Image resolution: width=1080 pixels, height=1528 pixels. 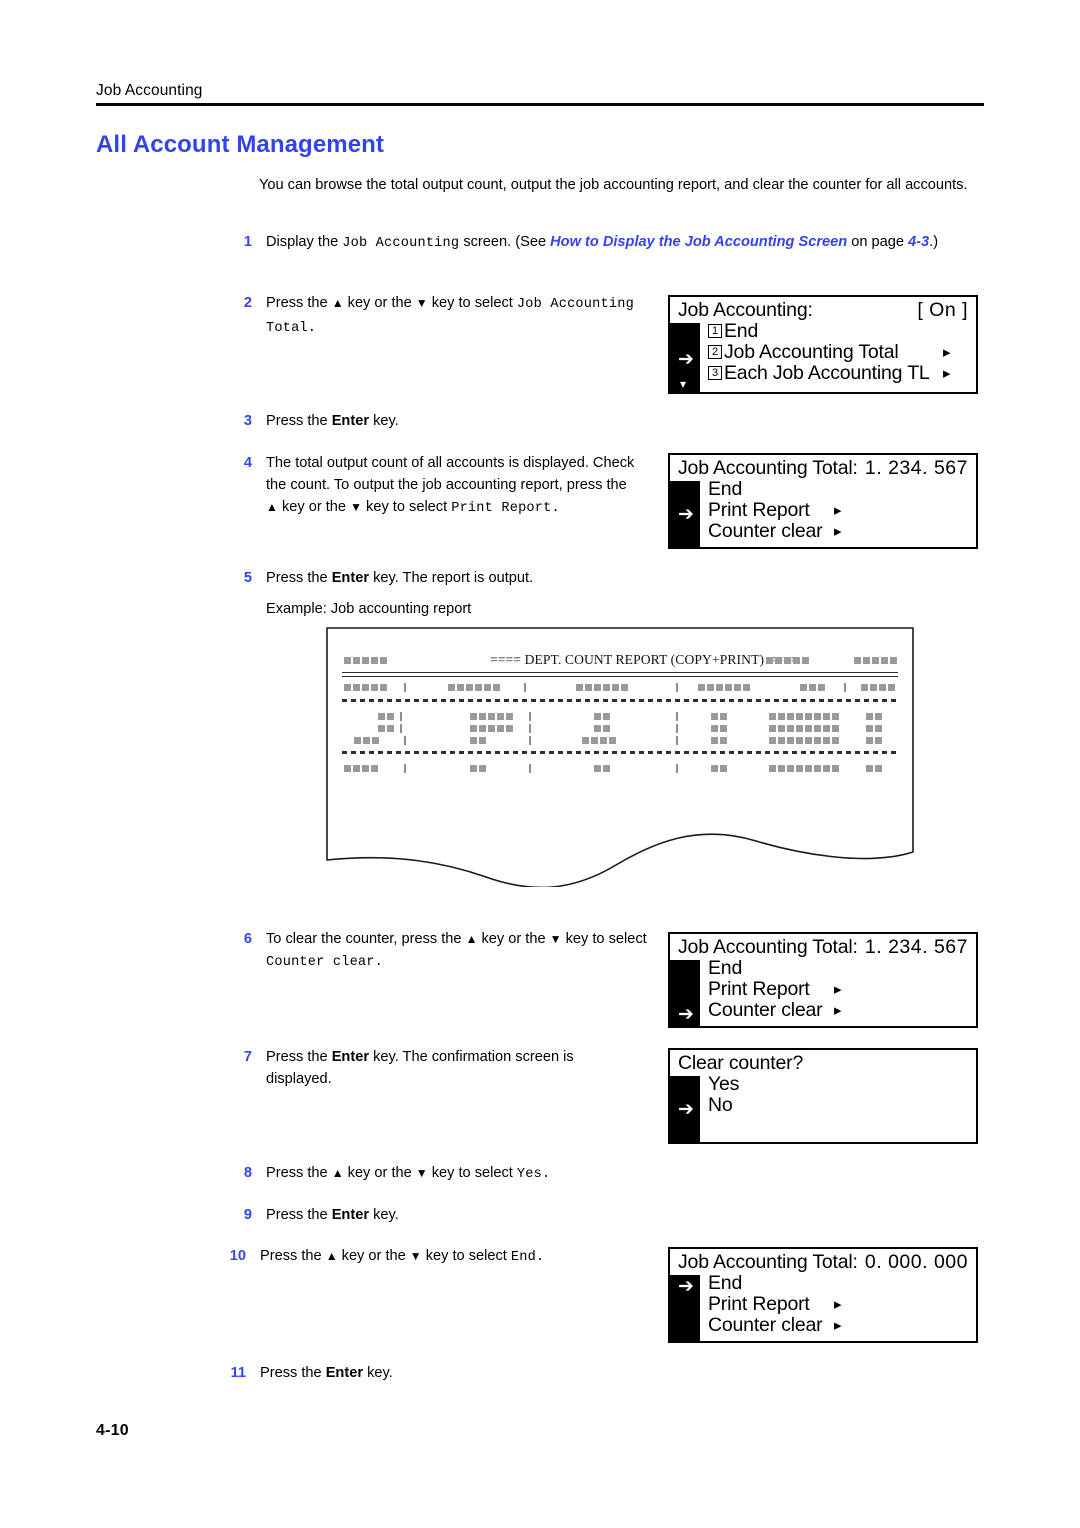 What do you see at coordinates (238, 1373) in the screenshot?
I see `step-number: 11` at bounding box center [238, 1373].